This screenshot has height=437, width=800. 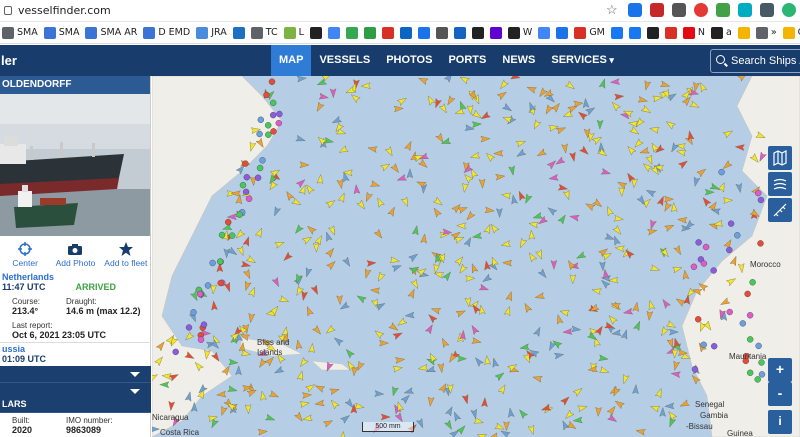 What do you see at coordinates (59, 277) in the screenshot?
I see `destination-port: Netherlands` at bounding box center [59, 277].